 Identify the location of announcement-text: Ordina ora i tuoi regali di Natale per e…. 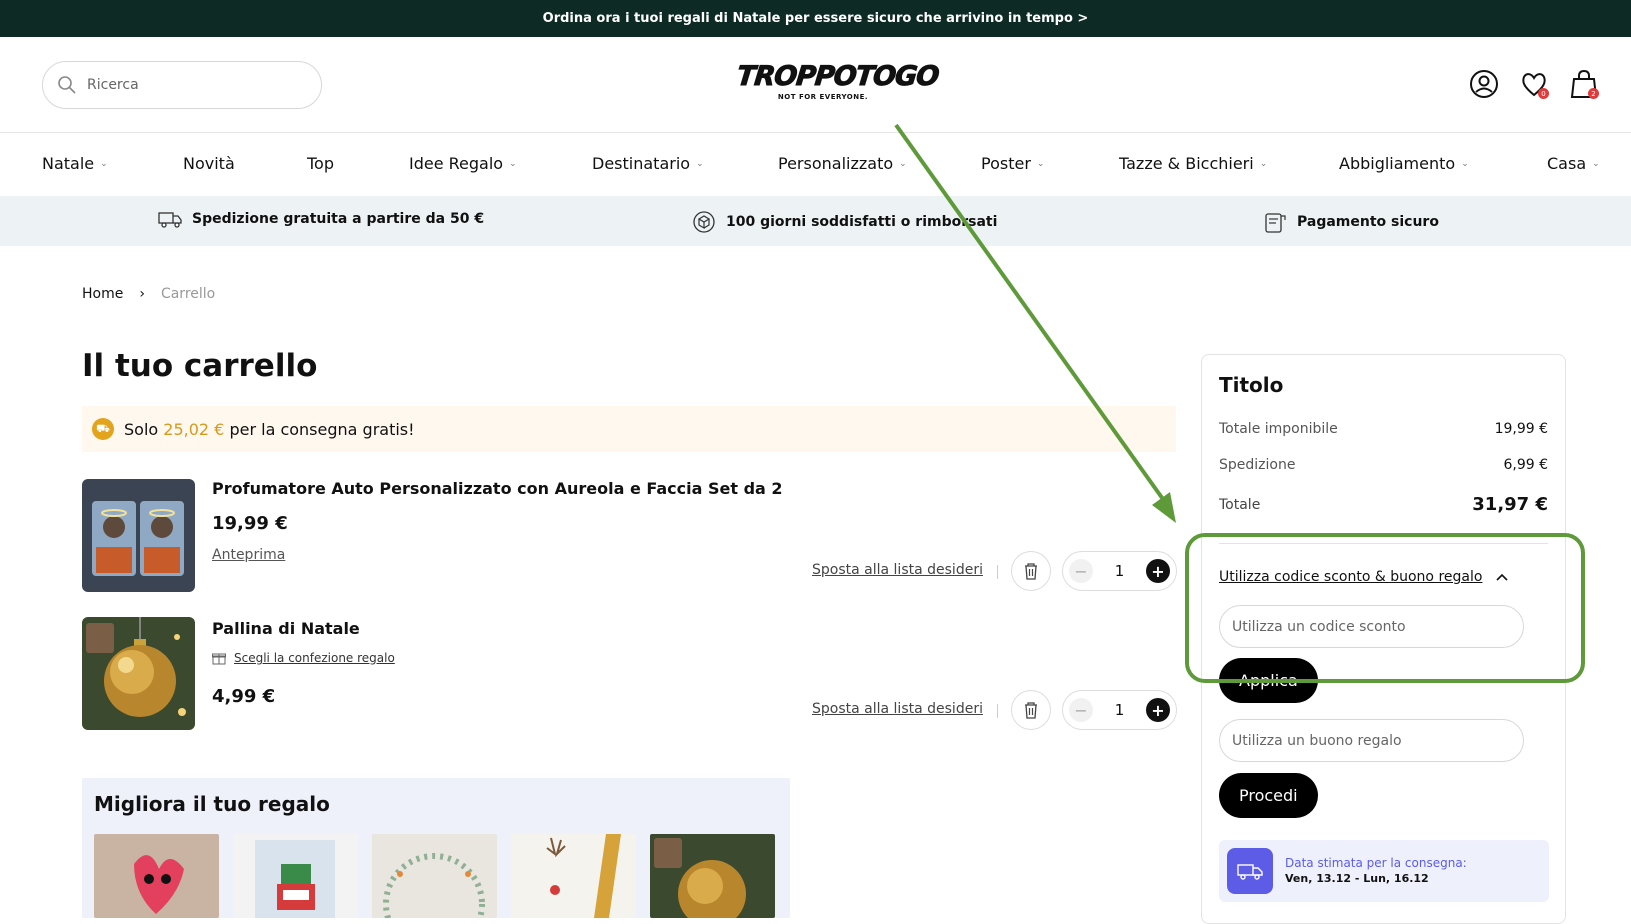
(816, 18).